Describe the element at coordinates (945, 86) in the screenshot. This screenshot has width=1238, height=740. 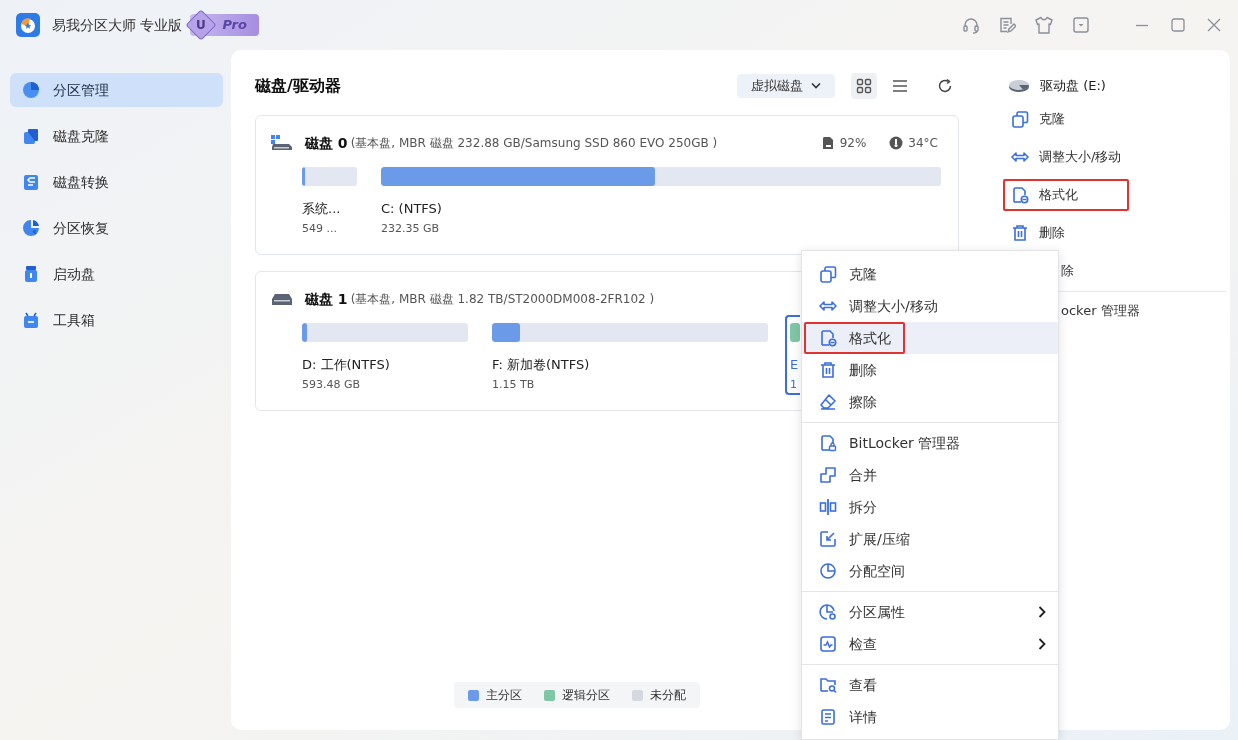
I see `refresh-icon` at that location.